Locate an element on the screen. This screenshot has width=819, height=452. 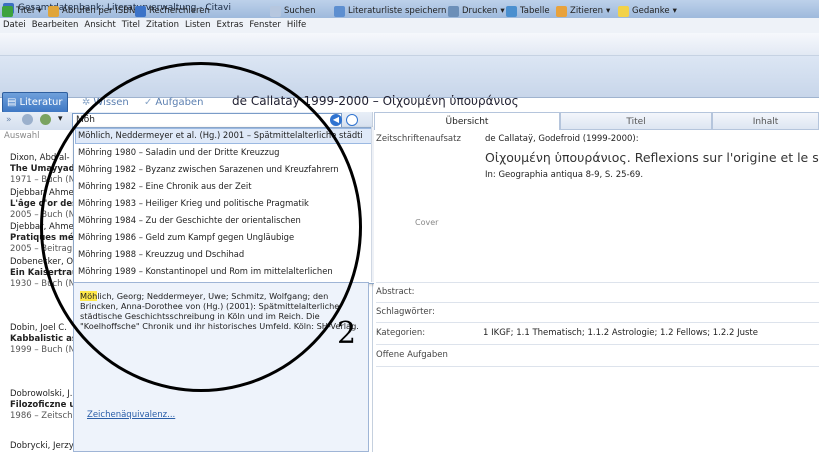
mode-tasks-button: ✓ Aufgaben is located at coordinates (173, 102).